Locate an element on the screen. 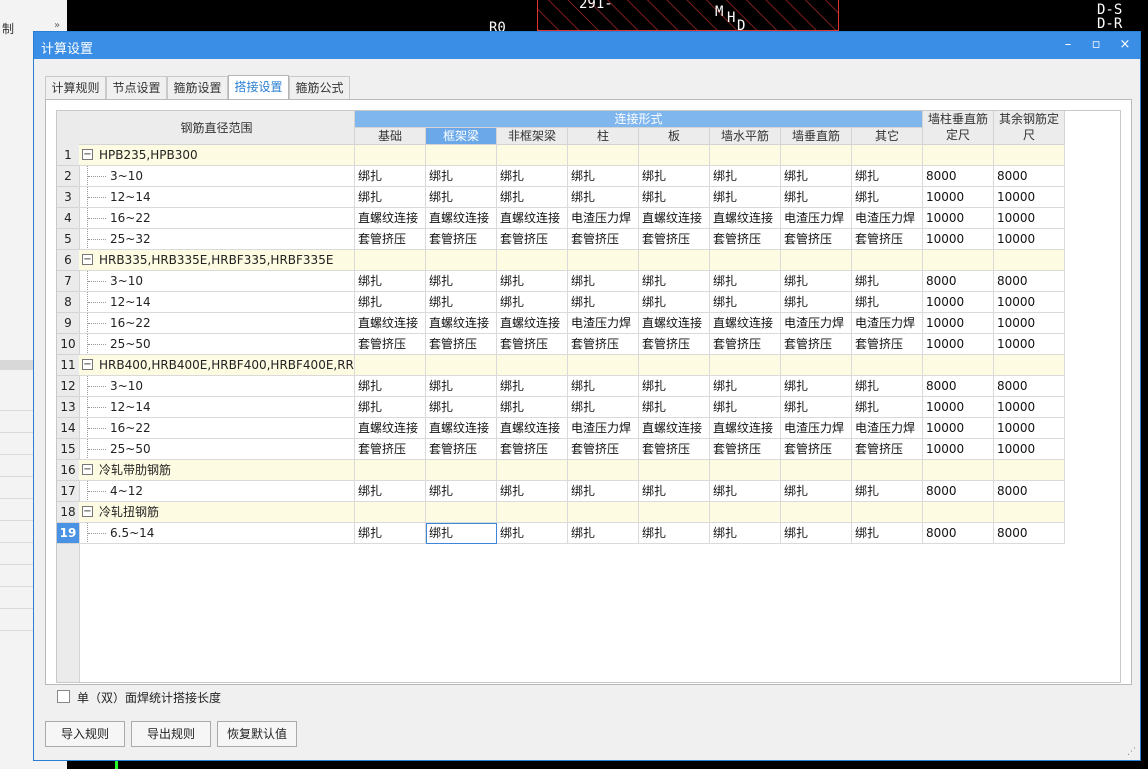  tab-lap-settings: 搭接设置 is located at coordinates (258, 87).